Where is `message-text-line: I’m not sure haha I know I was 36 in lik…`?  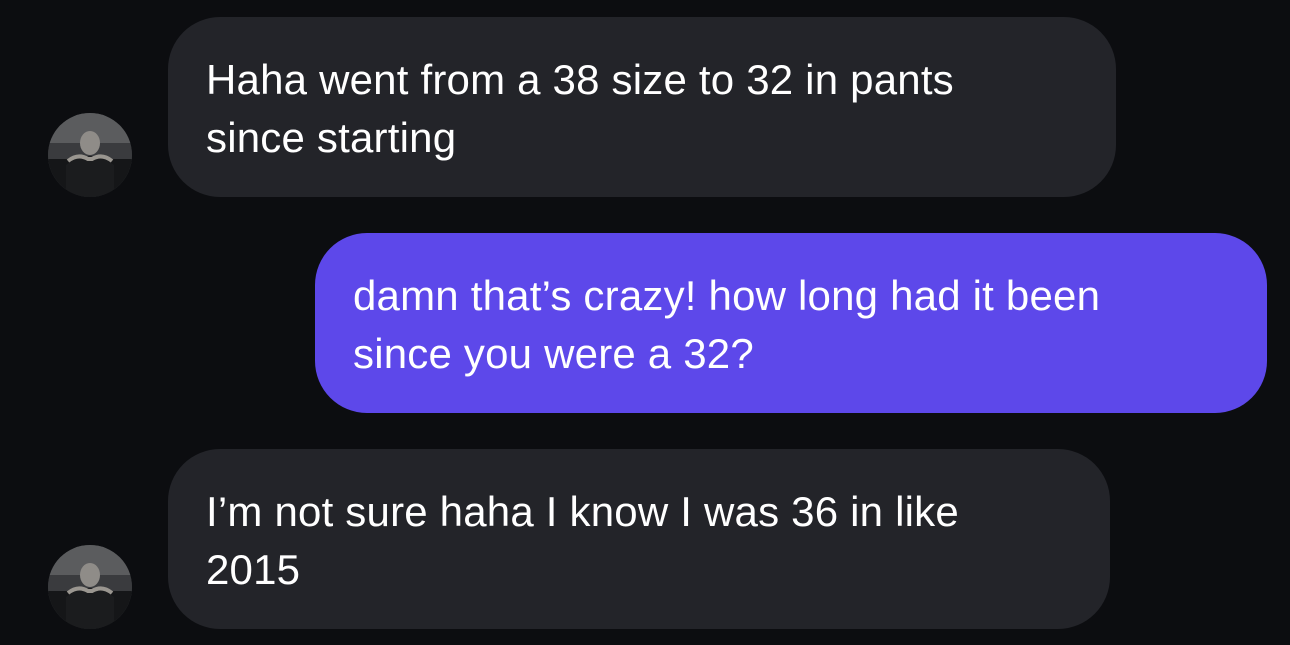
message-text-line: I’m not sure haha I know I was 36 in lik… is located at coordinates (582, 511).